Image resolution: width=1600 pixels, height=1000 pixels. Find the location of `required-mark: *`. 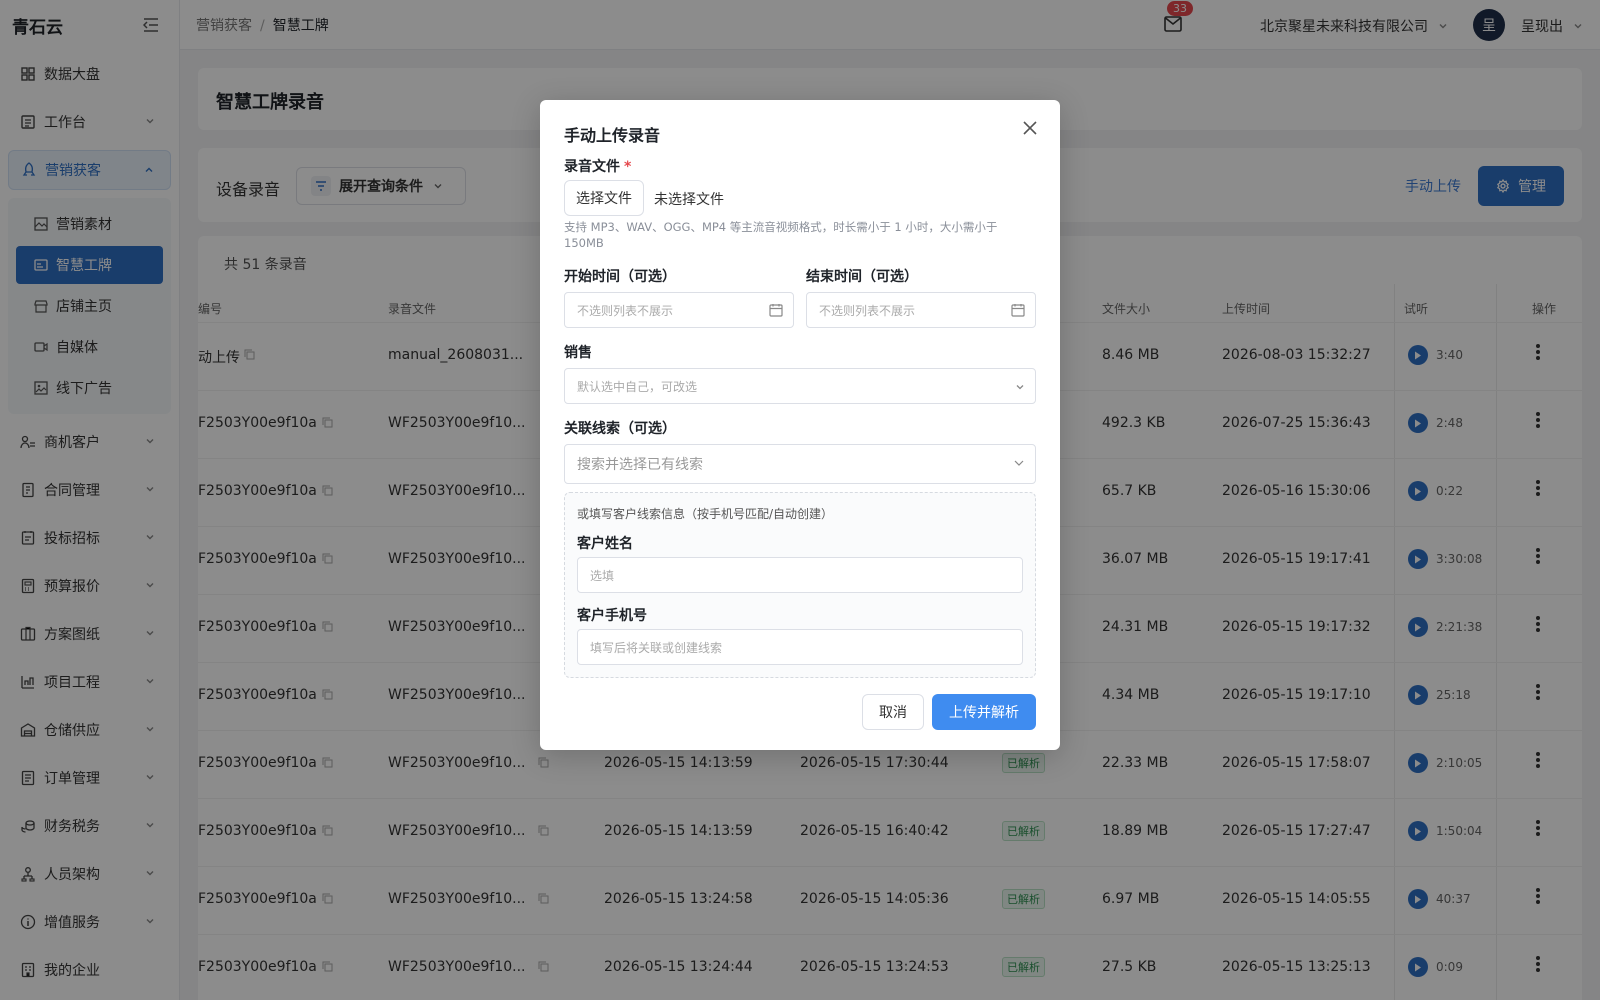

required-mark: * is located at coordinates (628, 167).